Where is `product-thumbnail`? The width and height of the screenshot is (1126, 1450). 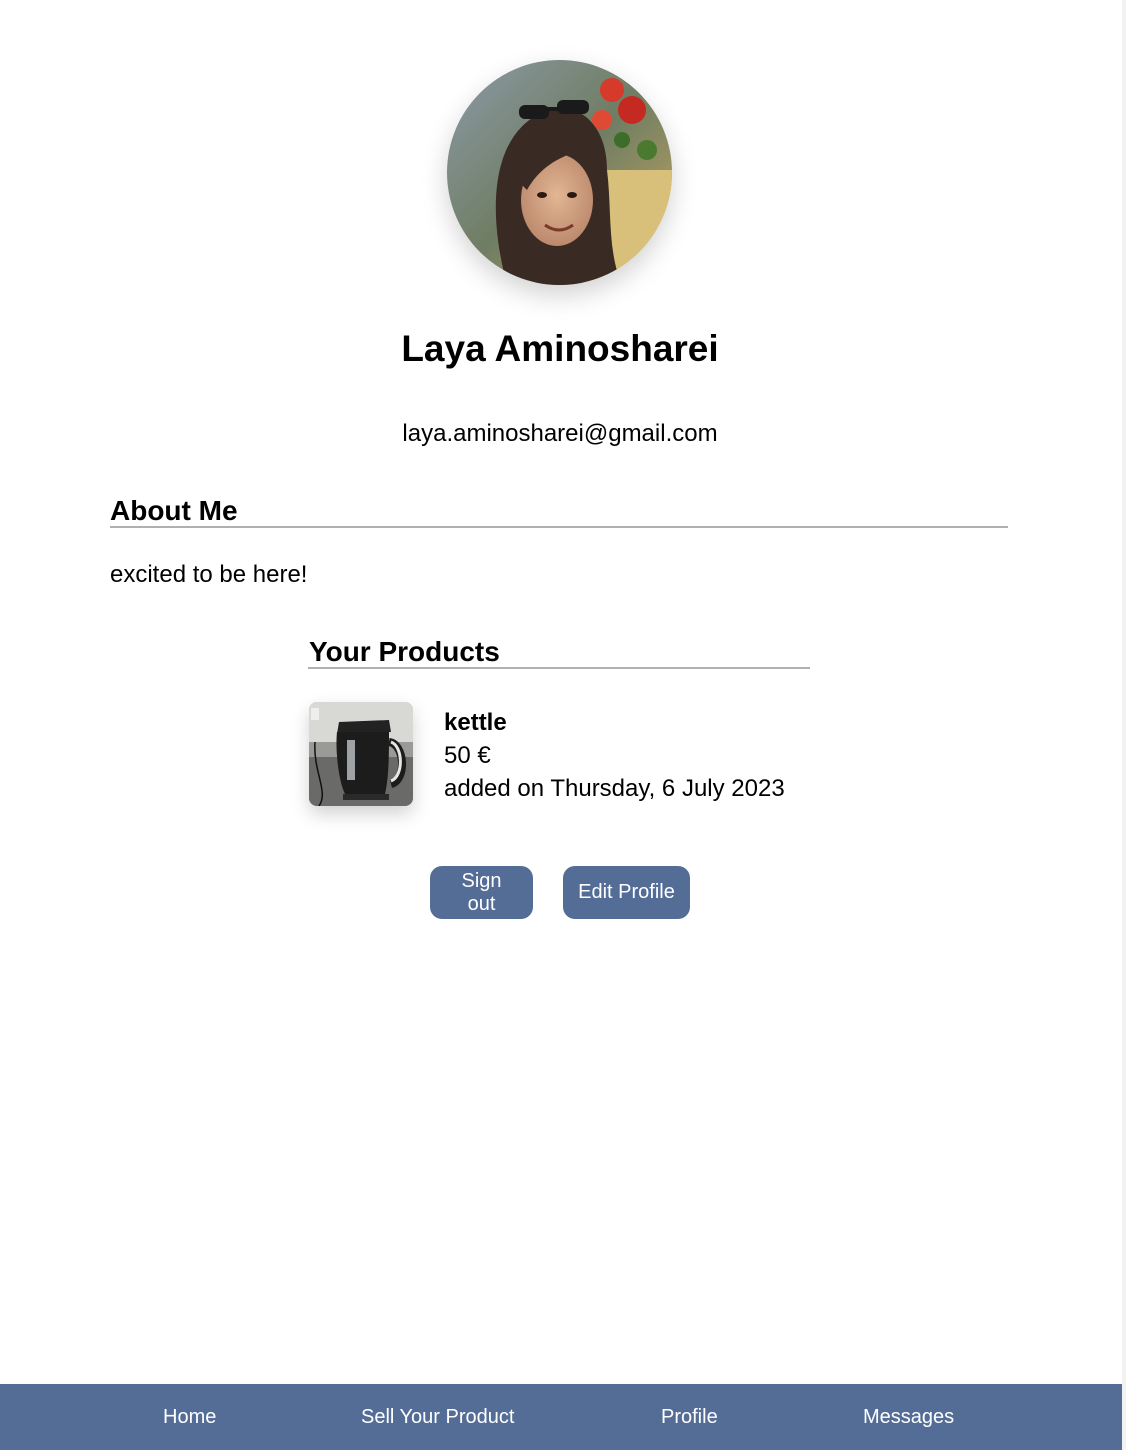
product-thumbnail is located at coordinates (361, 754).